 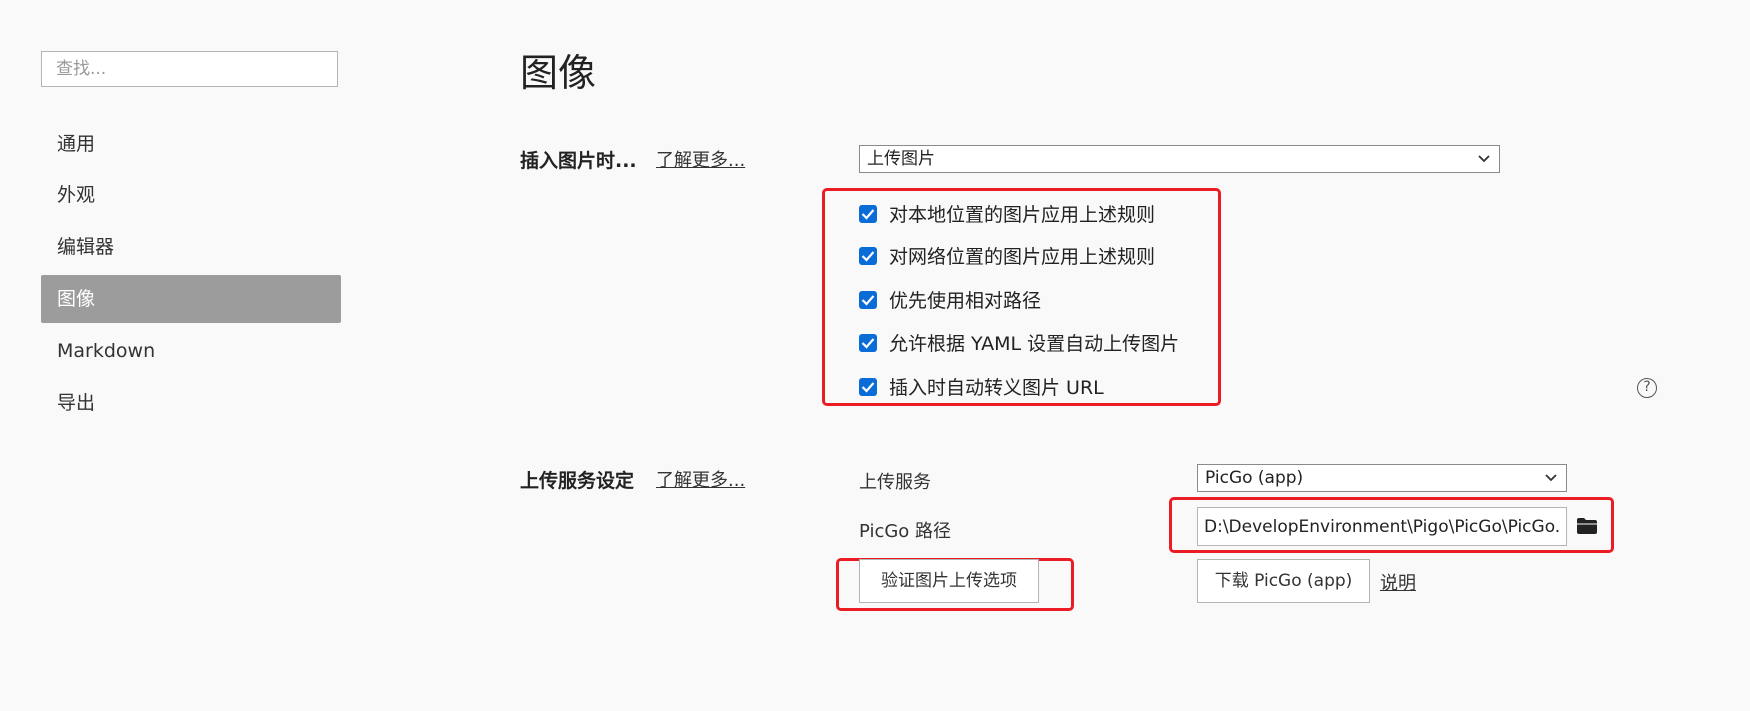 I want to click on search-box, so click(x=189, y=69).